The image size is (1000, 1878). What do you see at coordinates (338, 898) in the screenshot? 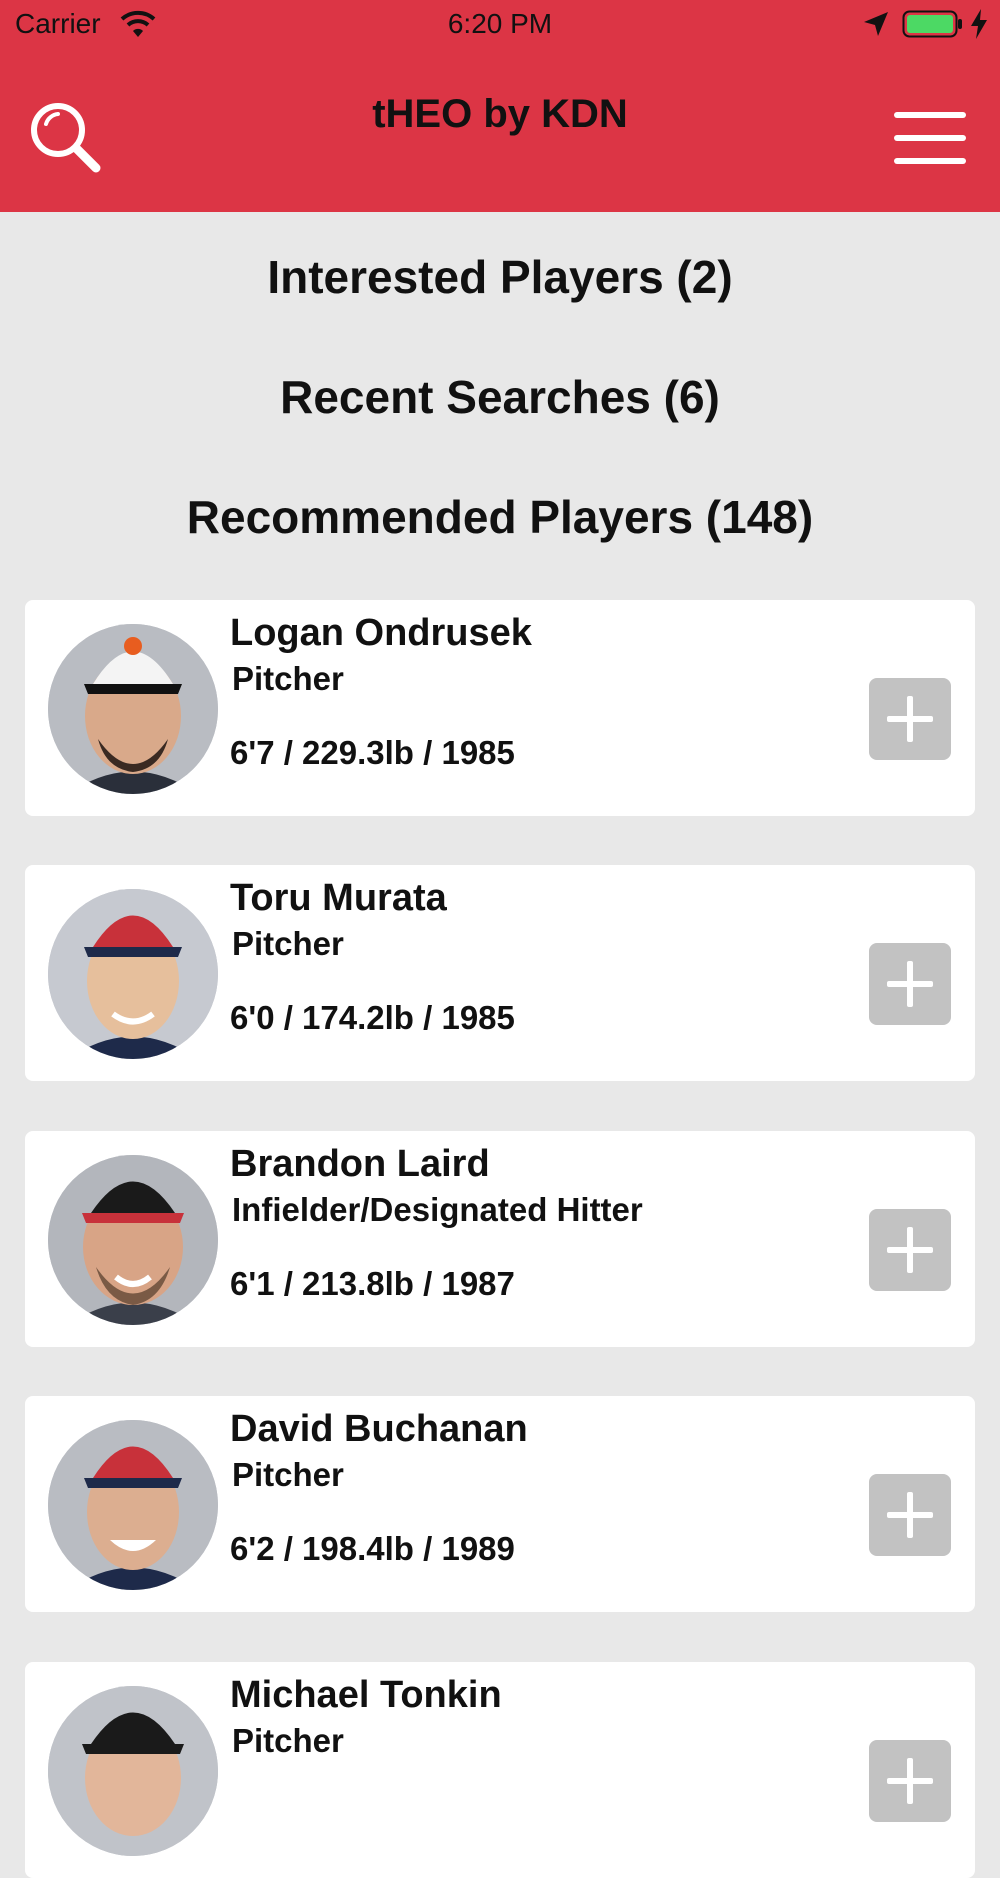
I see `player-name: Toru Murata` at bounding box center [338, 898].